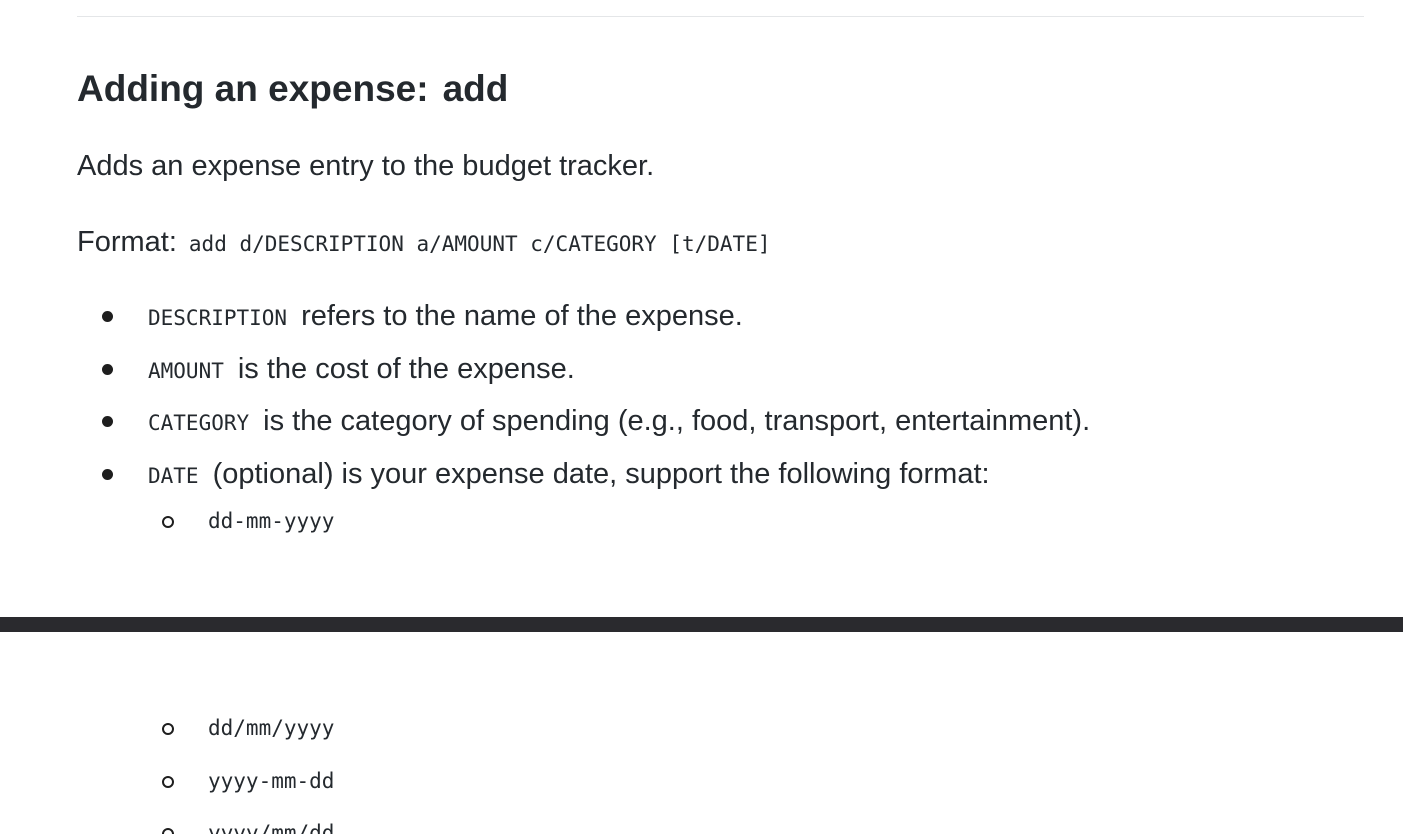 The height and width of the screenshot is (834, 1403). I want to click on param-text: refers to the name of the expense., so click(522, 316).